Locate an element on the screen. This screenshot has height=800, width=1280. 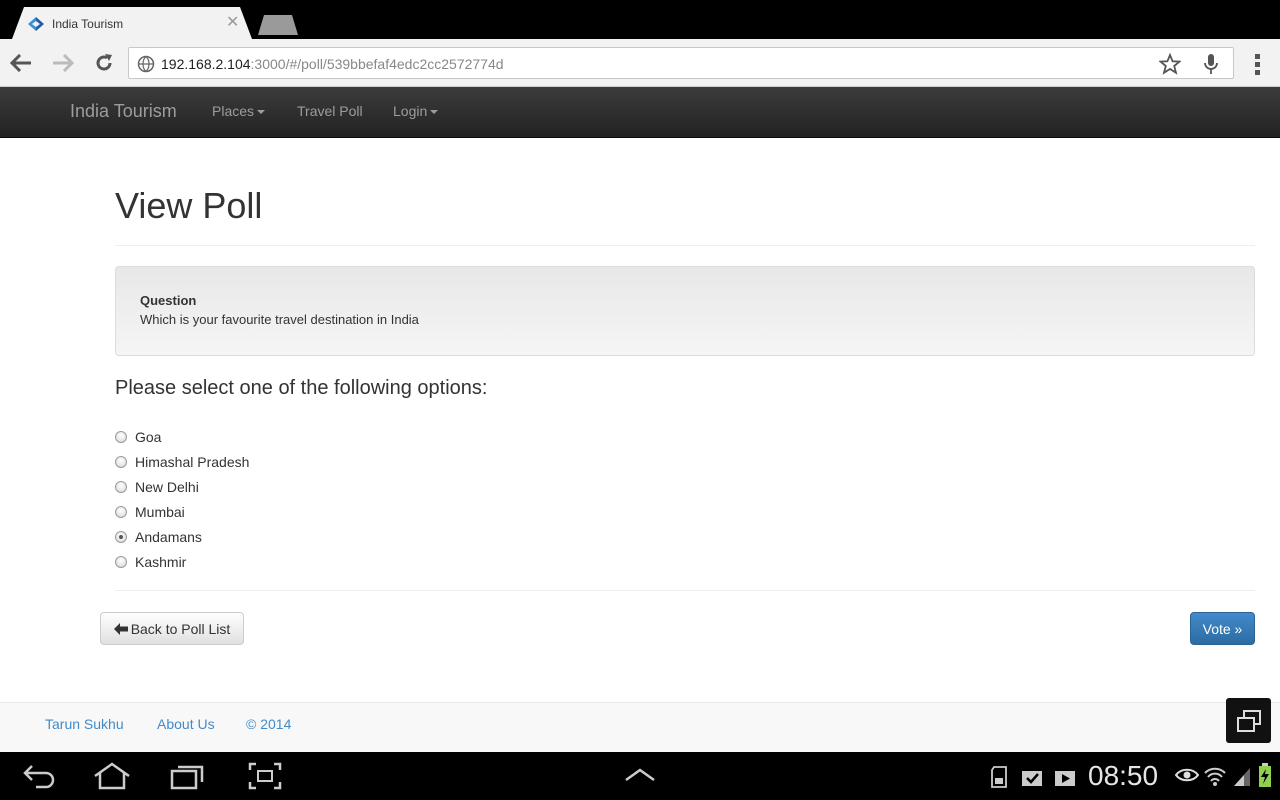
battery-charging-icon is located at coordinates (1265, 775).